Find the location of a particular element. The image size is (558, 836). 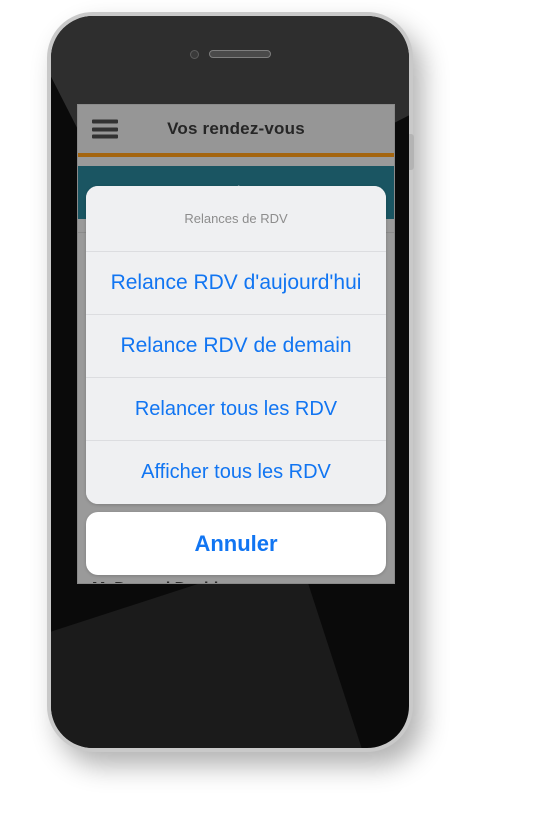

hamburger-menu-icon is located at coordinates (105, 129).